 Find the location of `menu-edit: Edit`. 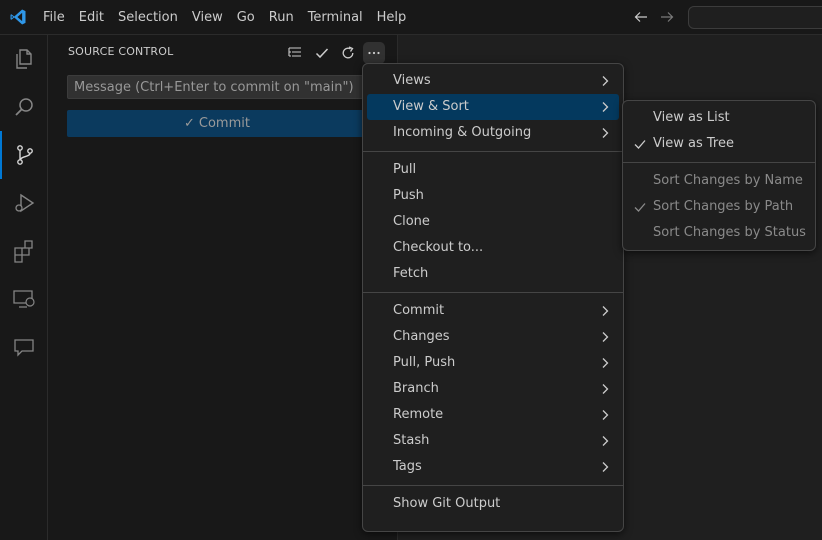

menu-edit: Edit is located at coordinates (91, 17).